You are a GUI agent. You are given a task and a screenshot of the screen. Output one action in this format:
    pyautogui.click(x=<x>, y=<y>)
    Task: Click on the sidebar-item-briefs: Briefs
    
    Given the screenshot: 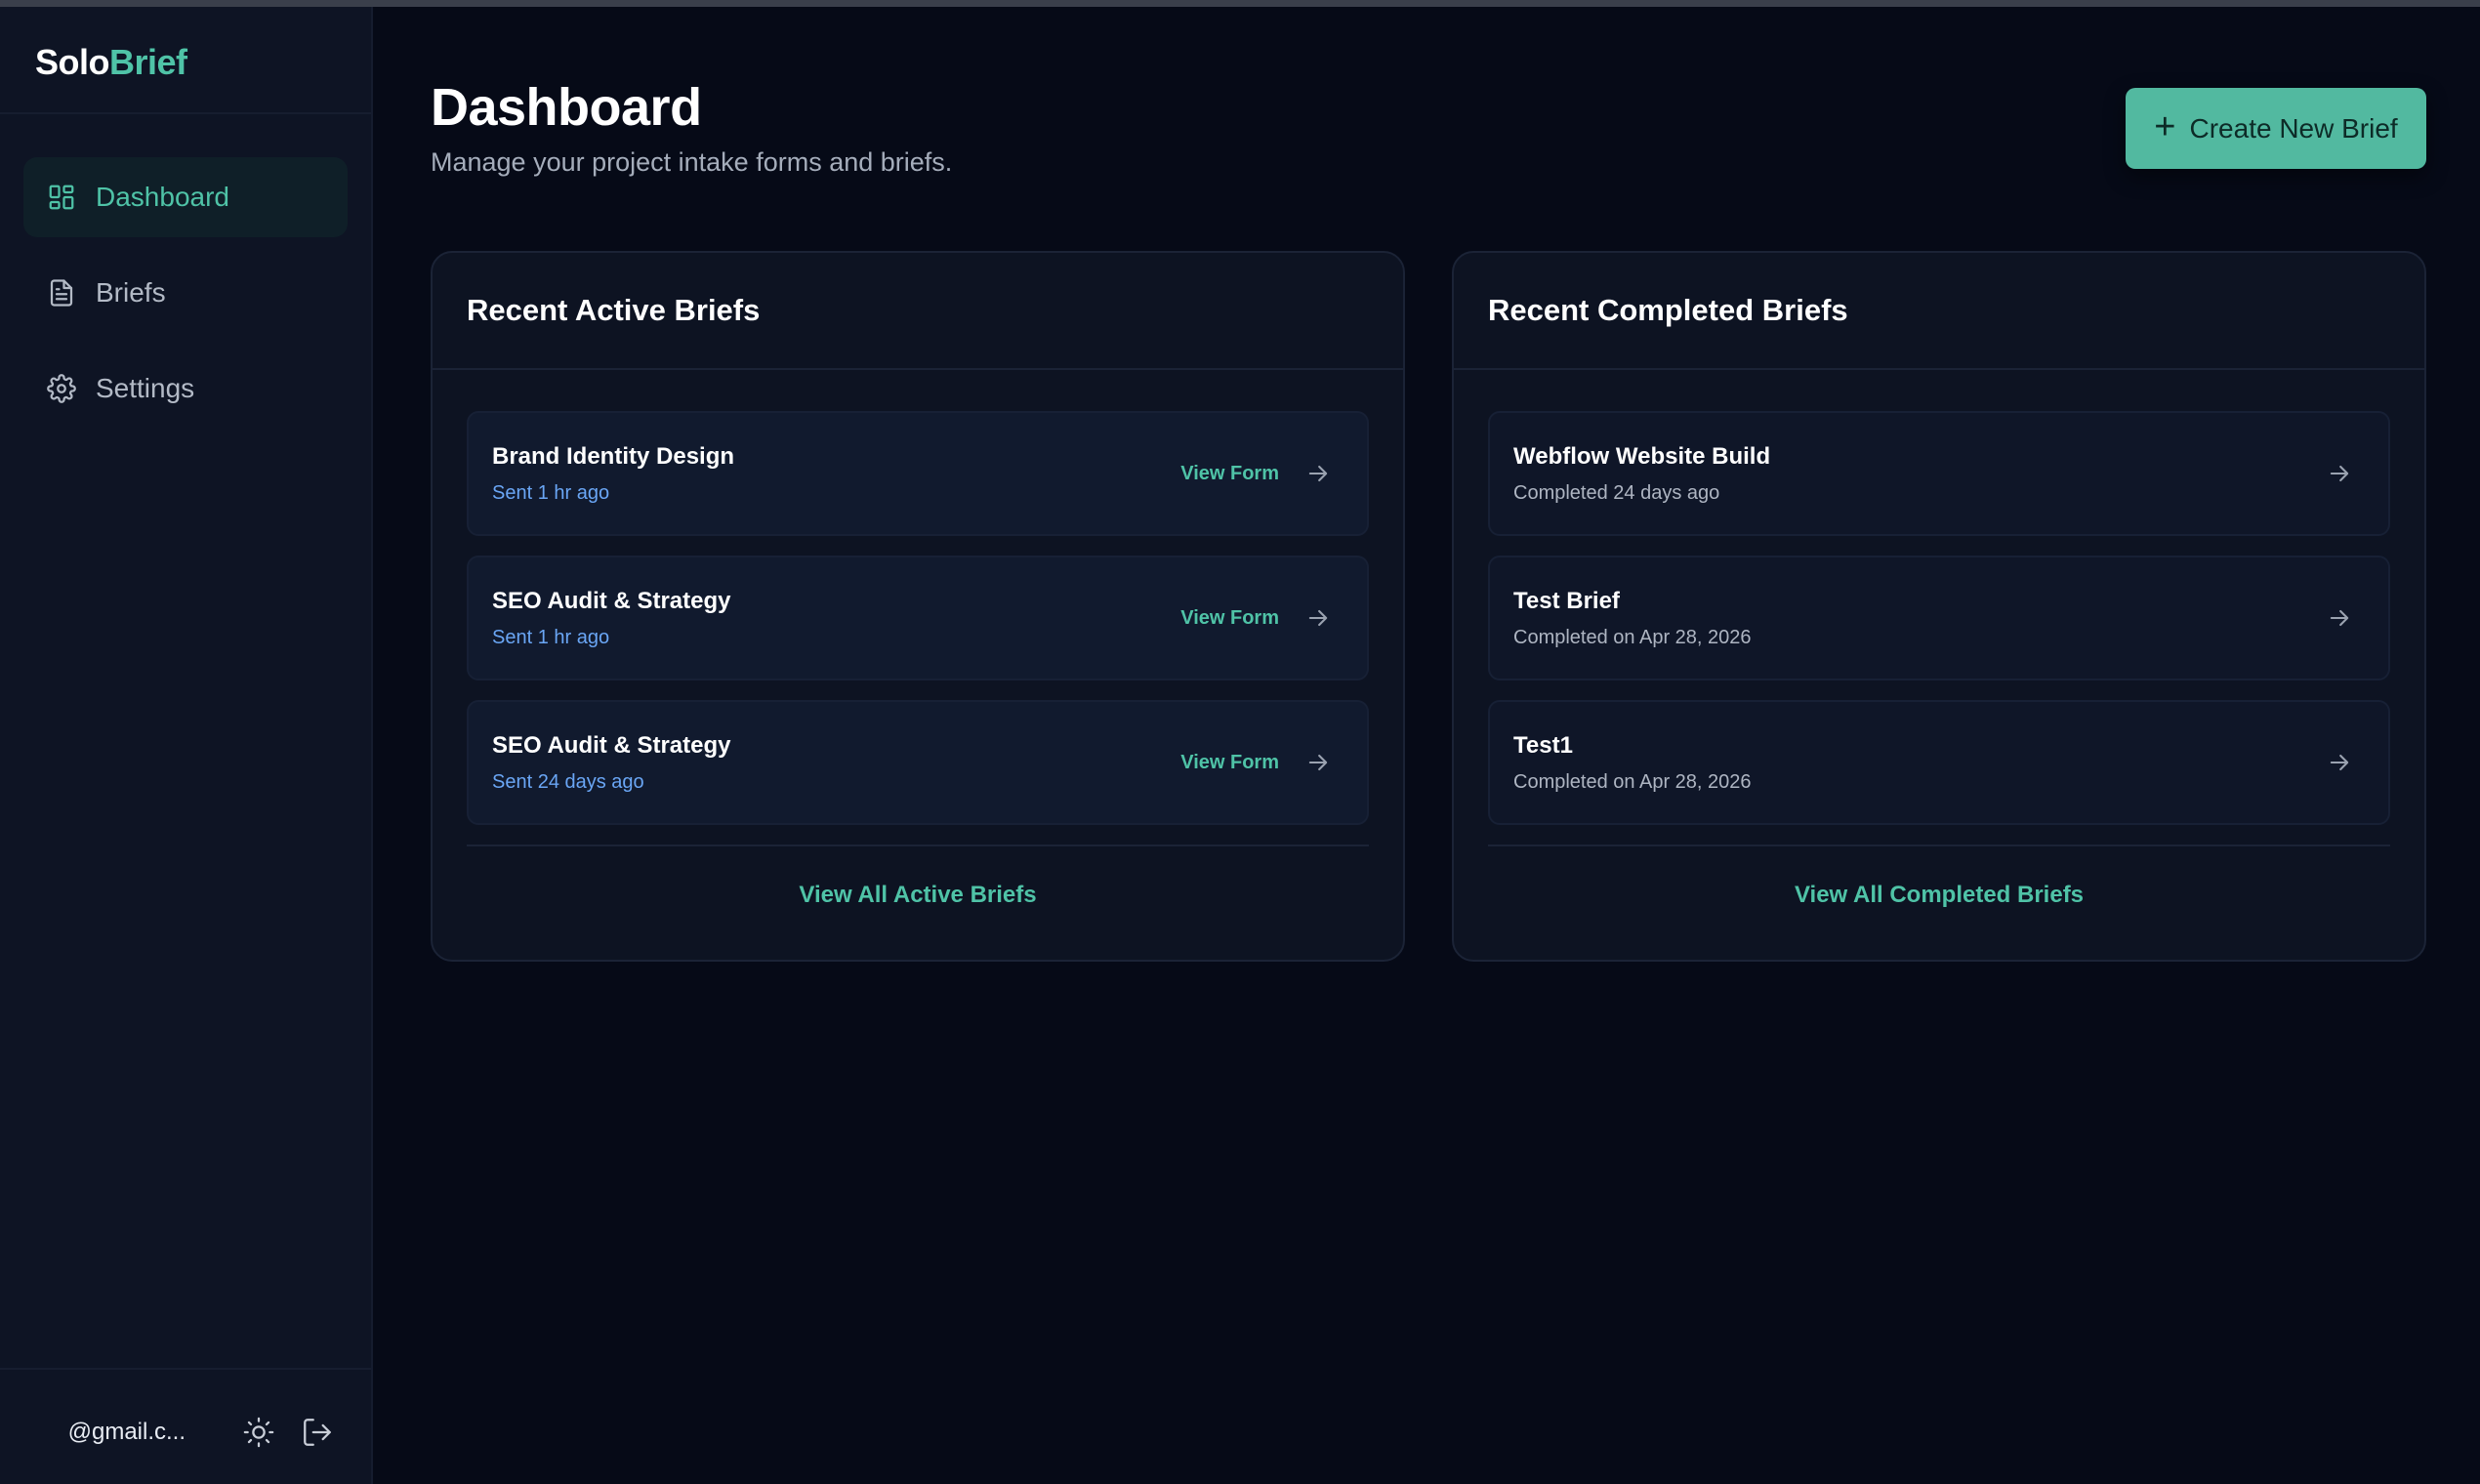 What is the action you would take?
    pyautogui.click(x=185, y=293)
    